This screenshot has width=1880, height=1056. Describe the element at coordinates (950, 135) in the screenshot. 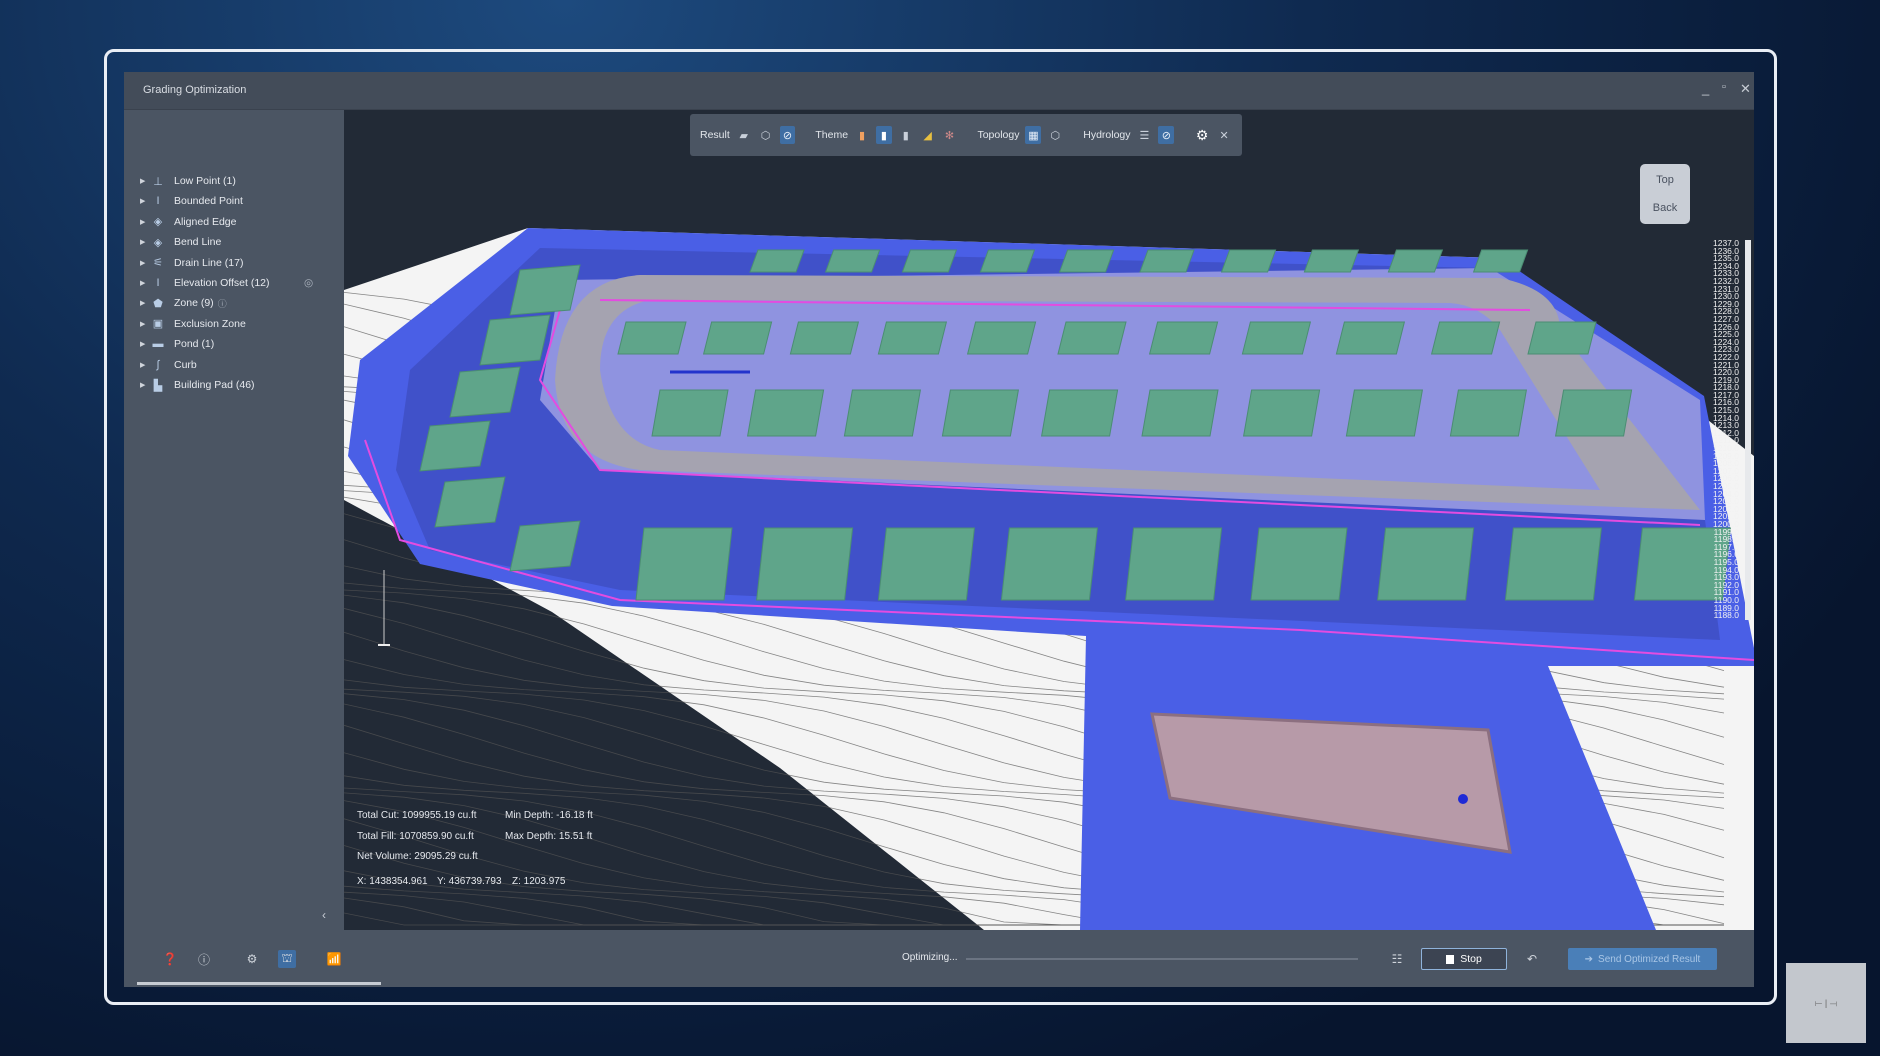

I see `aspect-icon: ✻` at that location.